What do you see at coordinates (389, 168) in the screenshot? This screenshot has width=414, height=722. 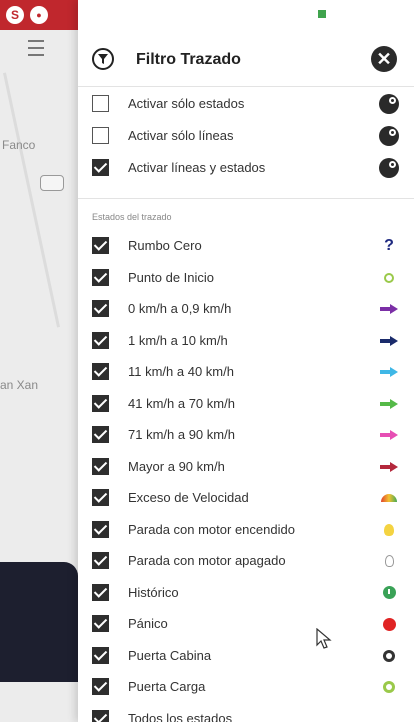 I see `toggle-both-icon` at bounding box center [389, 168].